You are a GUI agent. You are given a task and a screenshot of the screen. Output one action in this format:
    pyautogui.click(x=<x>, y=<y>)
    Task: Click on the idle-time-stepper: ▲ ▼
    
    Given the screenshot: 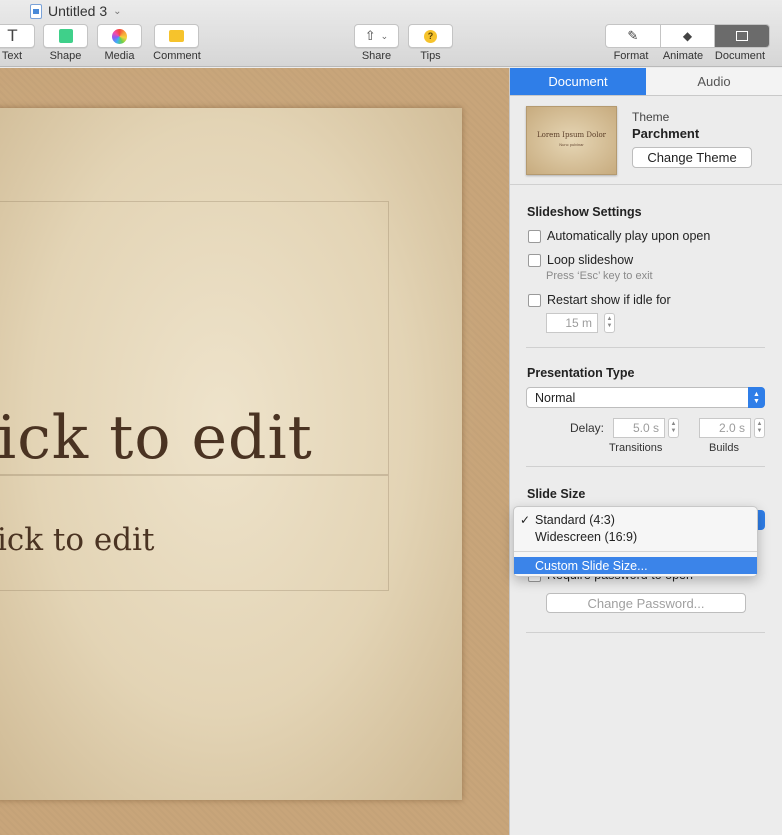 What is the action you would take?
    pyautogui.click(x=609, y=323)
    